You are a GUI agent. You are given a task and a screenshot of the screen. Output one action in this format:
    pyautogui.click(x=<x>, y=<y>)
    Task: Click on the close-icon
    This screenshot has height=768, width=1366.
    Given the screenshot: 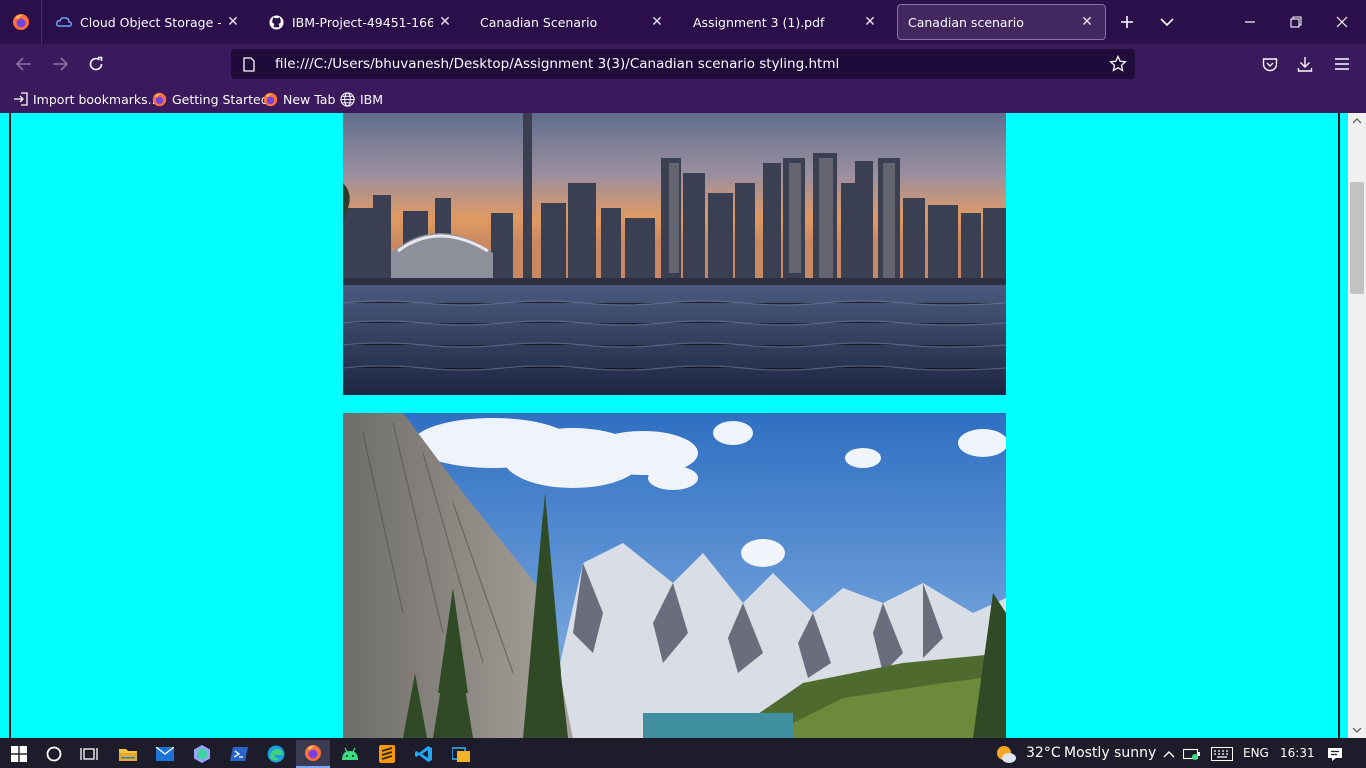 What is the action you would take?
    pyautogui.click(x=1342, y=22)
    